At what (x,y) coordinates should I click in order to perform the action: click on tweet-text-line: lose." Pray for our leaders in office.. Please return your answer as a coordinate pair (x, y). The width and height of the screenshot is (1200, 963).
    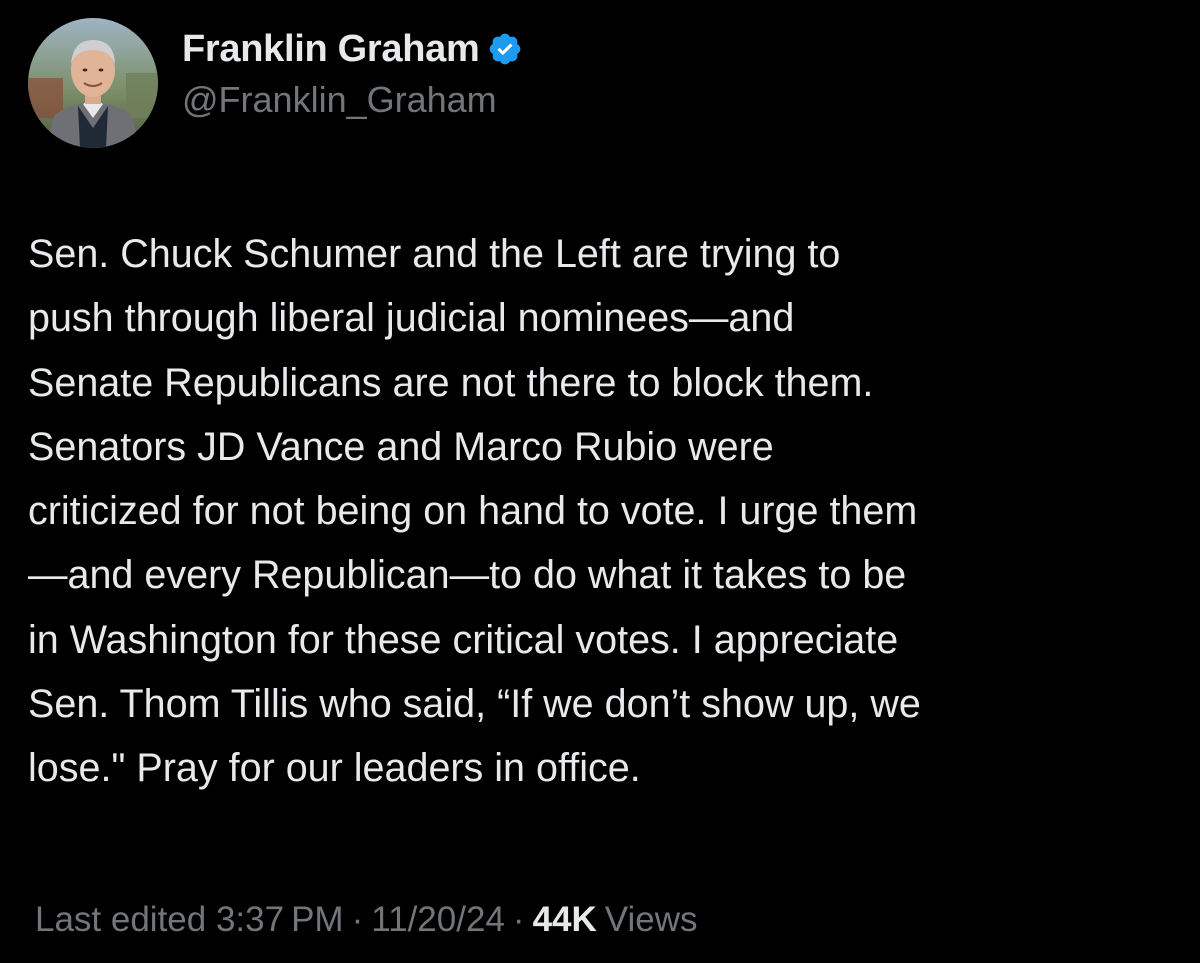
    Looking at the image, I should click on (334, 768).